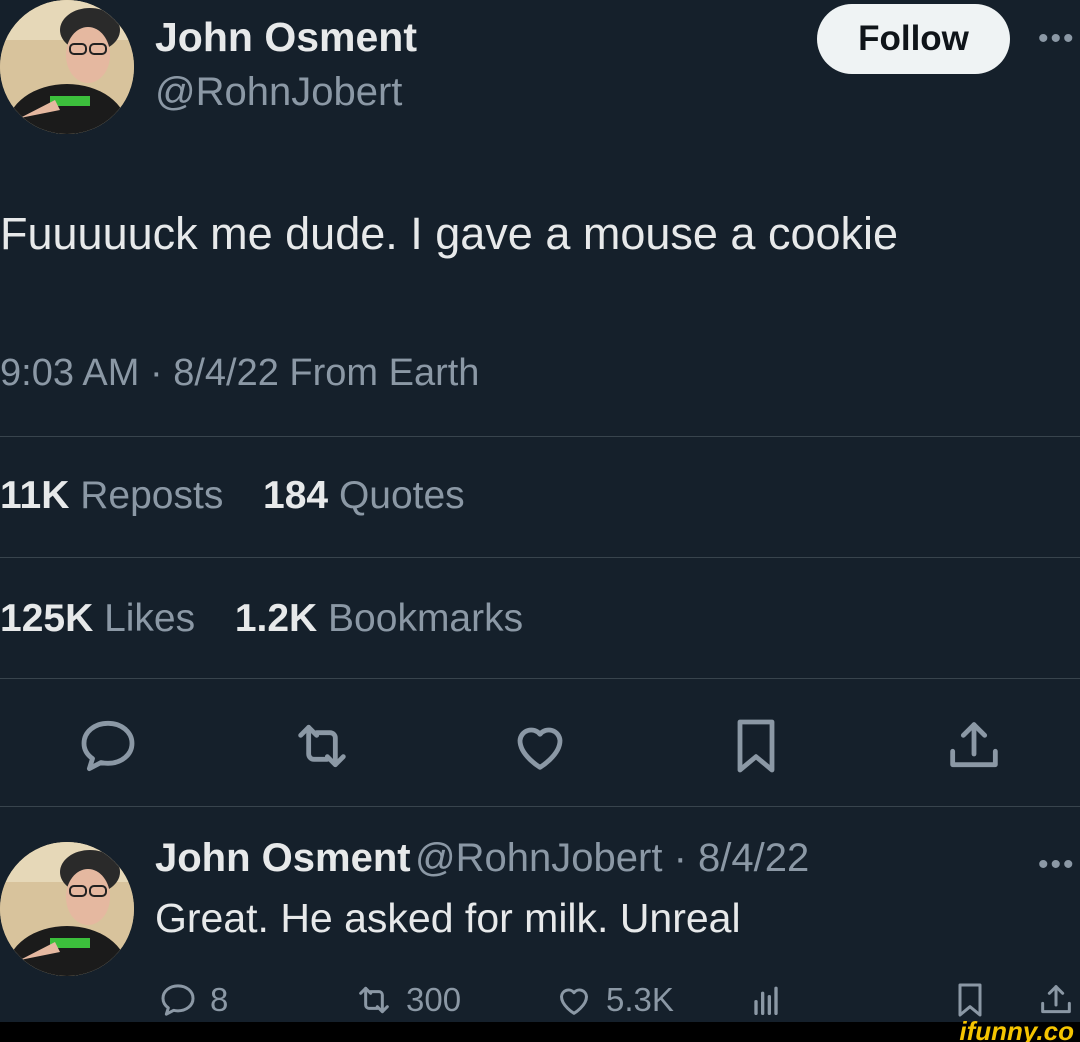 The image size is (1080, 1042). I want to click on avatar, so click(67, 67).